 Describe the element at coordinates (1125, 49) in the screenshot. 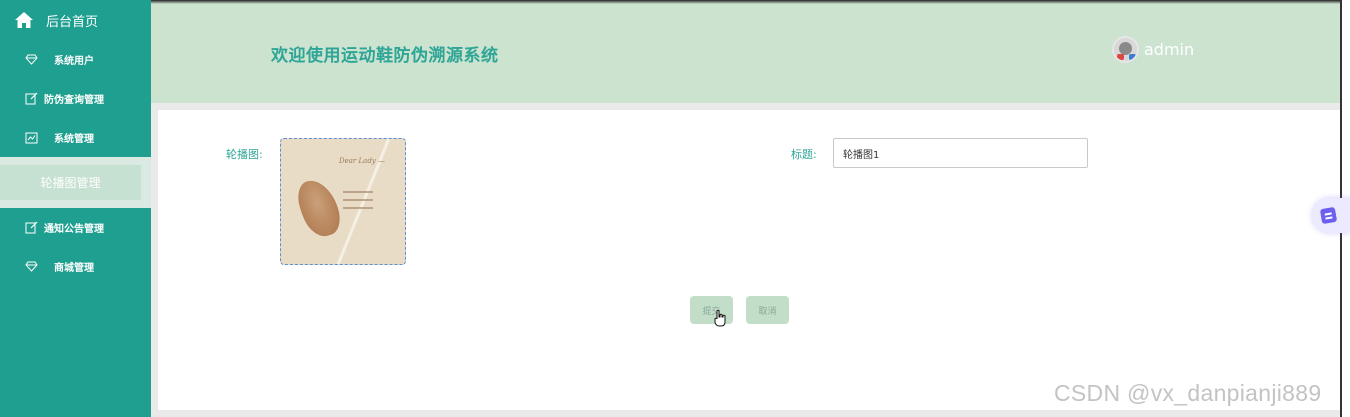

I see `avatar` at that location.